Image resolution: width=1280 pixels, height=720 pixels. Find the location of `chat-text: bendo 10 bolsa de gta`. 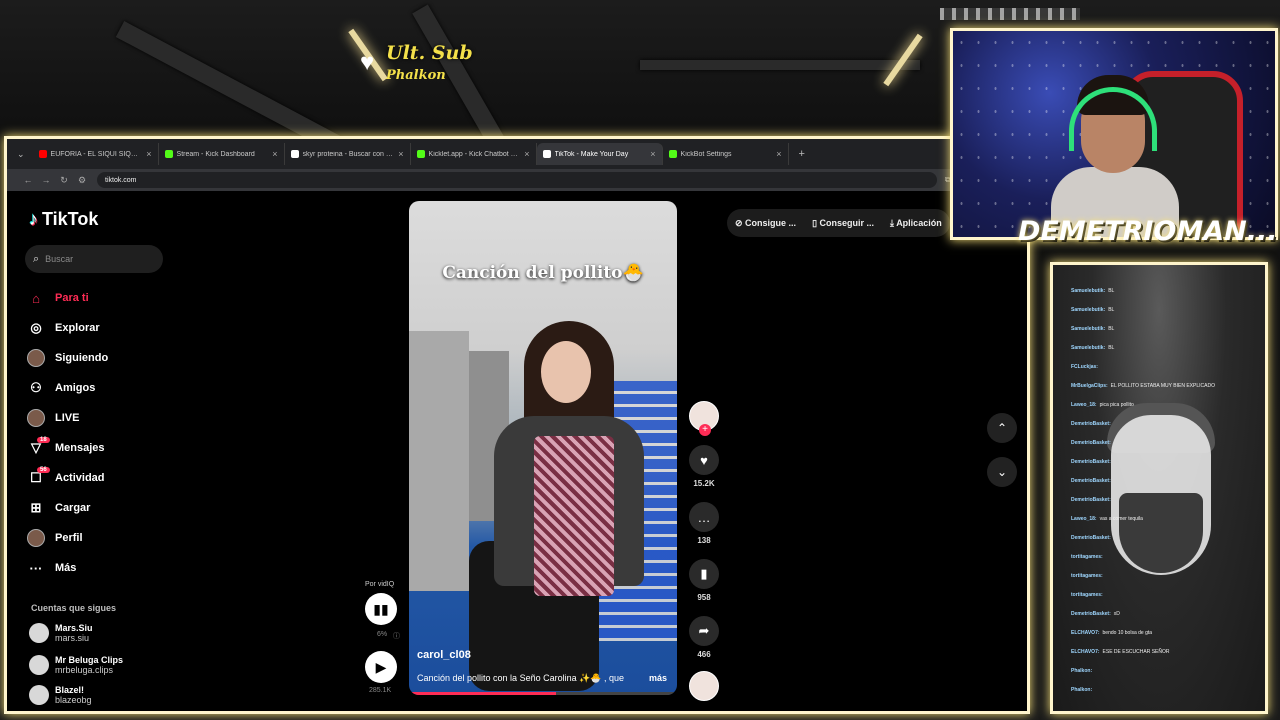

chat-text: bendo 10 bolsa de gta is located at coordinates (1127, 632).